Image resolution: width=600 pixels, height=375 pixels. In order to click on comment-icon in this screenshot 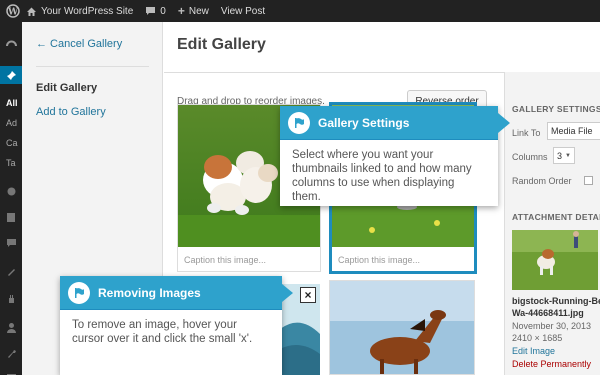, I will do `click(151, 11)`.